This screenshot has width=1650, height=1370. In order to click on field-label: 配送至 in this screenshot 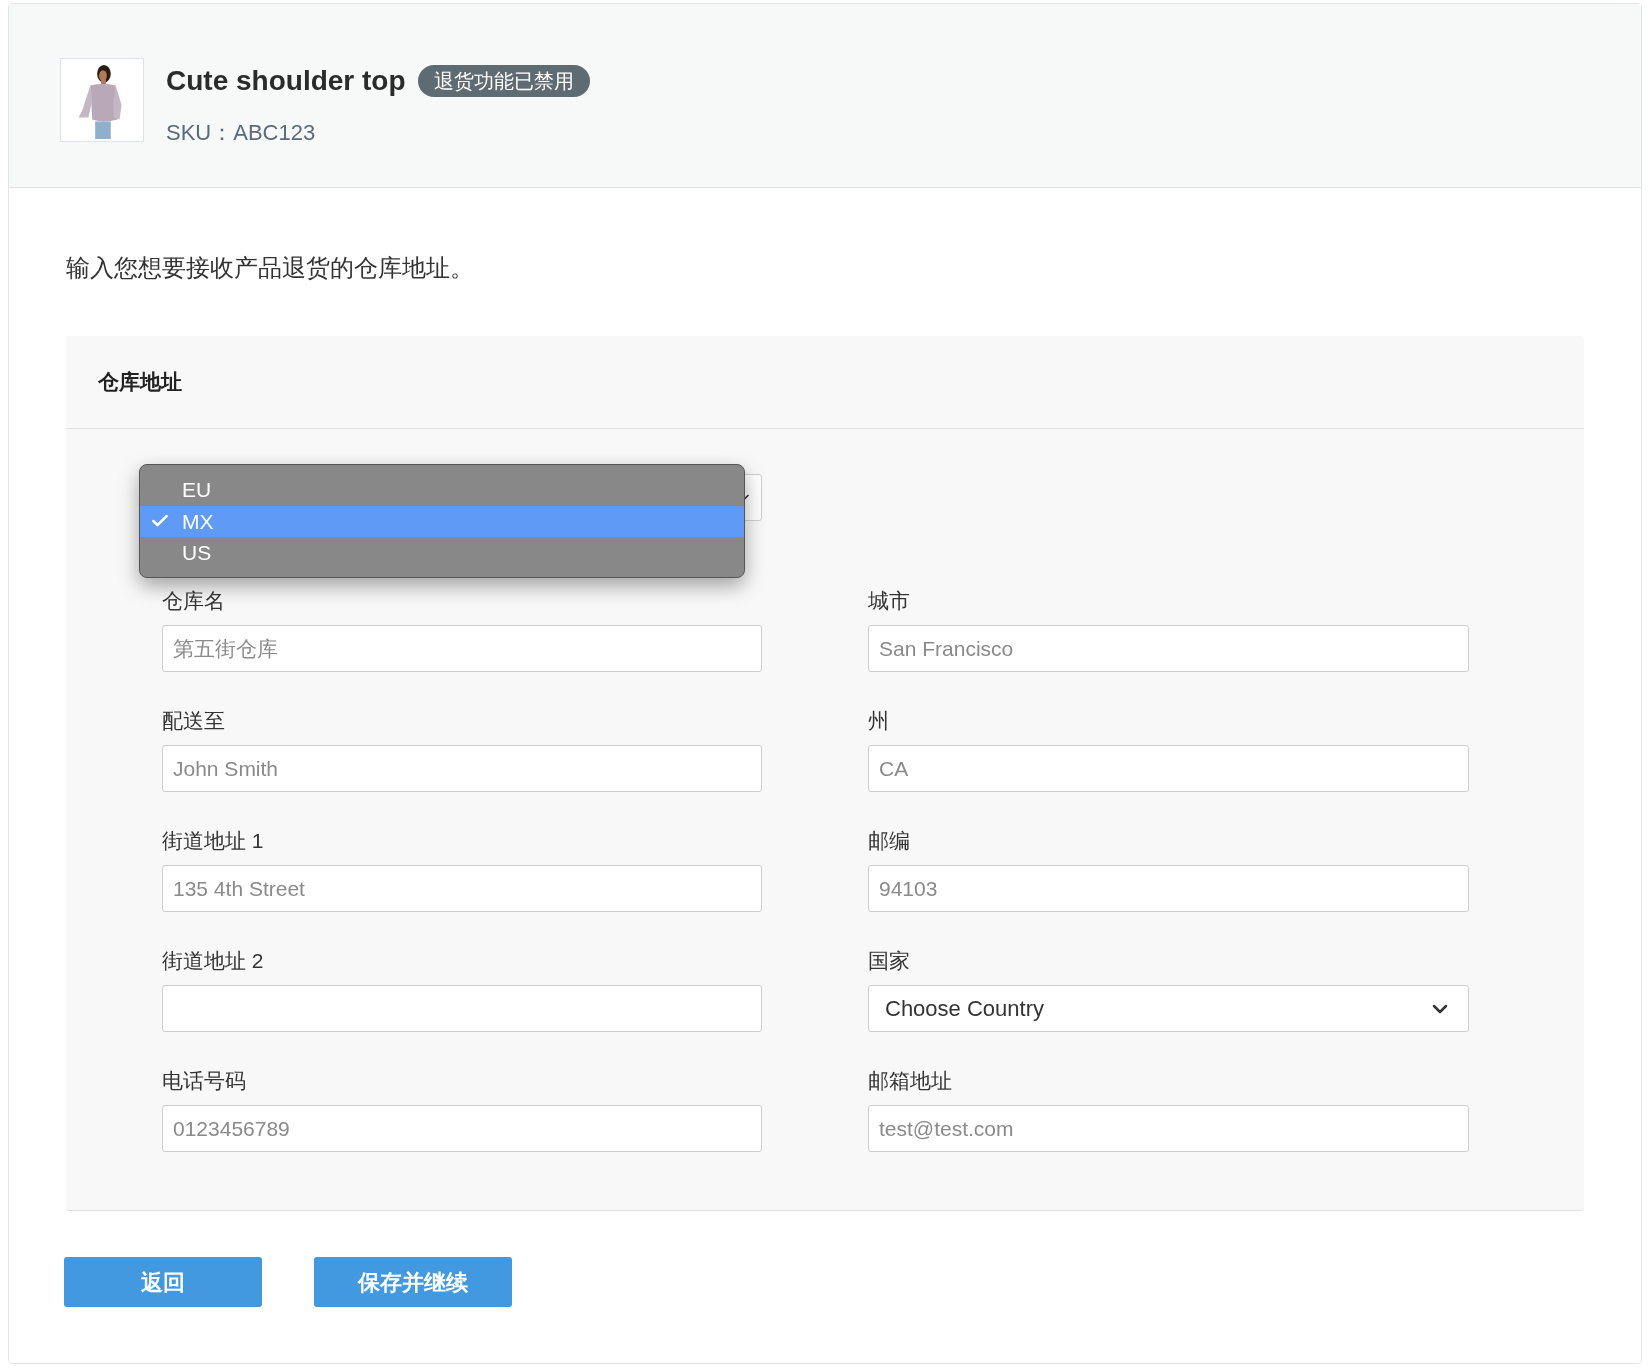, I will do `click(194, 721)`.